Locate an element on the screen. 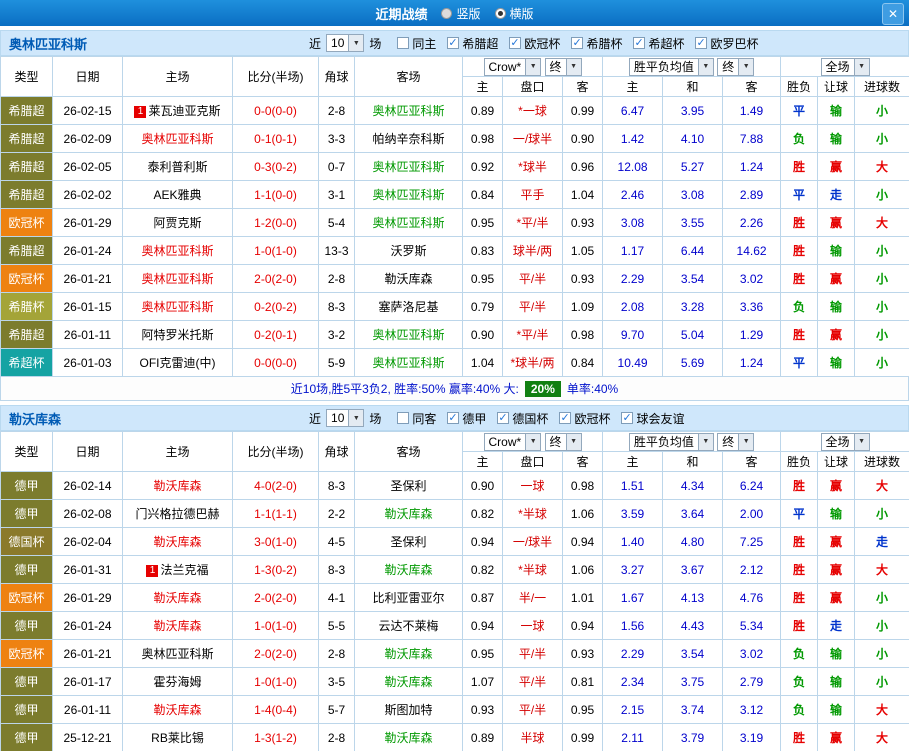 The height and width of the screenshot is (751, 909). home-team-cell: 1 法兰克福 is located at coordinates (177, 569).